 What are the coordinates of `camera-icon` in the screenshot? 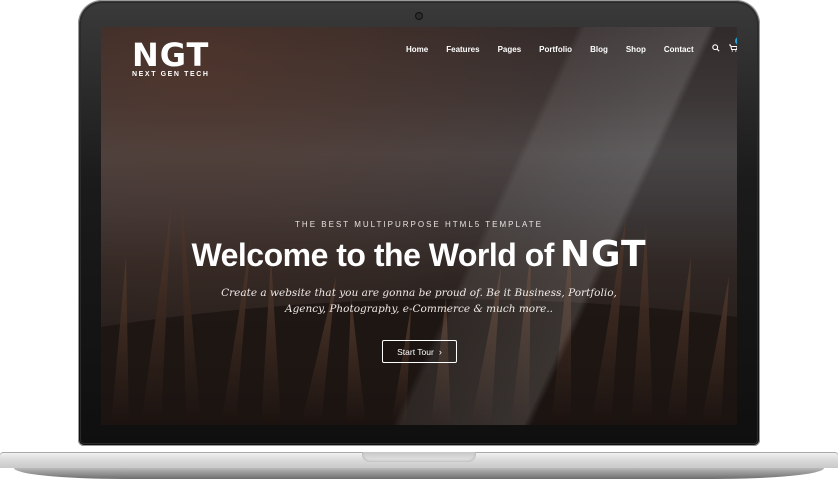 It's located at (419, 16).